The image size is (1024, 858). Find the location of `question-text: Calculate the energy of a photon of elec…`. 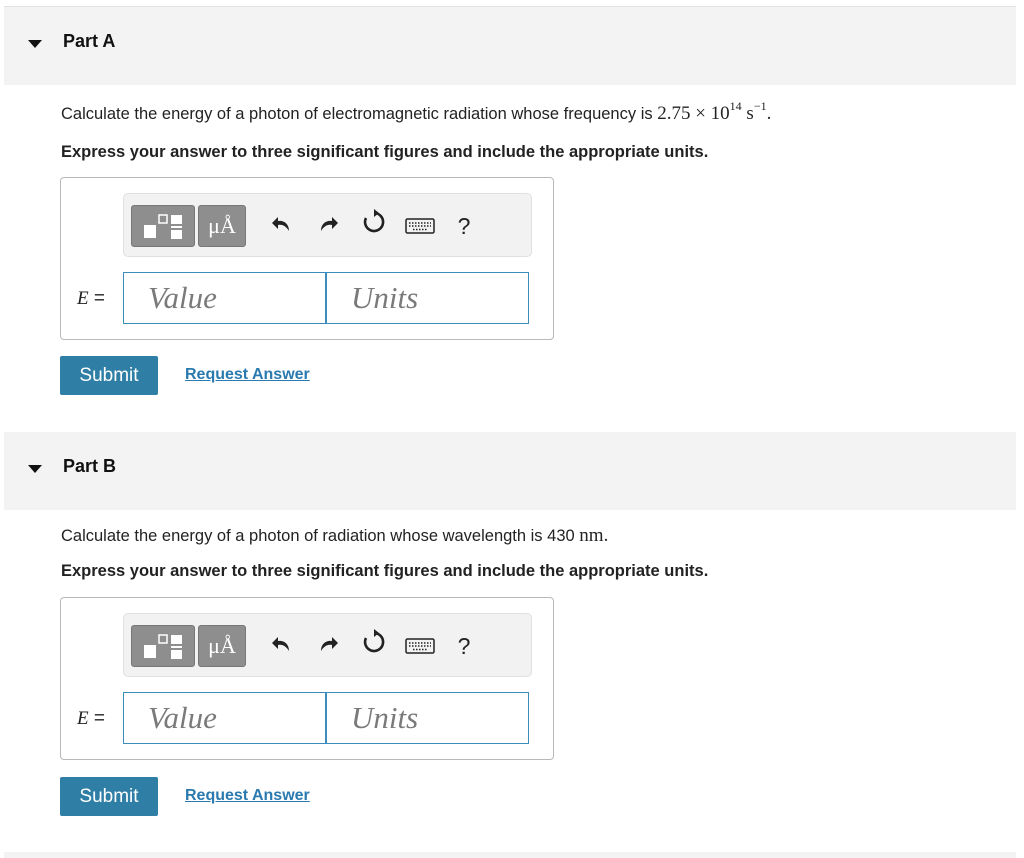

question-text: Calculate the energy of a photon of elec… is located at coordinates (357, 114).